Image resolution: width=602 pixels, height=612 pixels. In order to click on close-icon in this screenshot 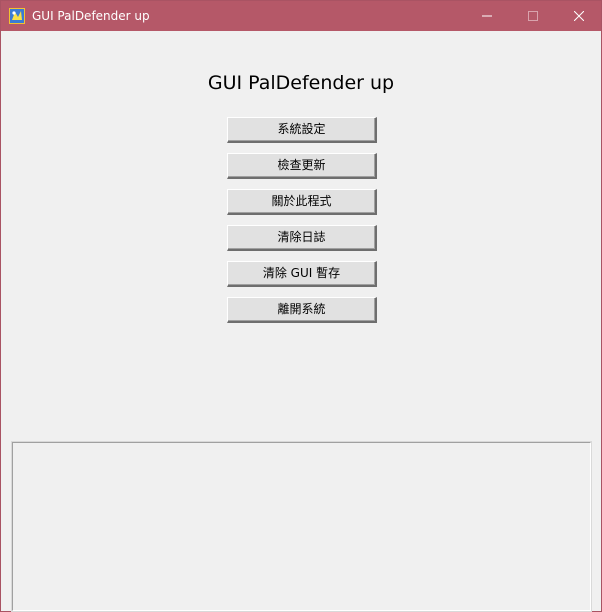, I will do `click(579, 16)`.